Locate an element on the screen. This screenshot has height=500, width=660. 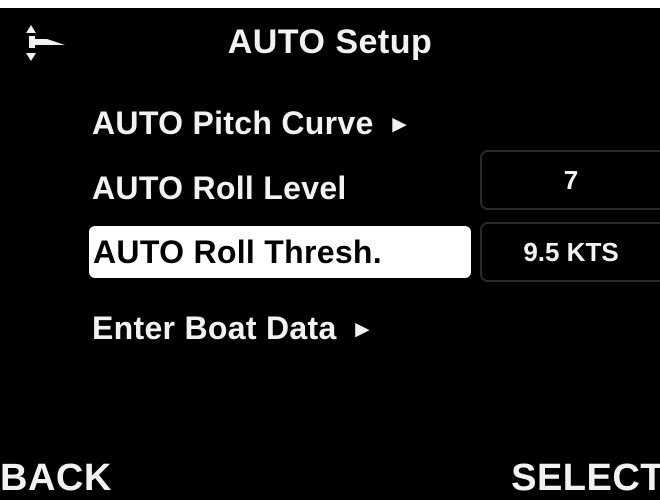
menu-item-enter-boat-data: Enter Boat Data ► is located at coordinates (233, 328).